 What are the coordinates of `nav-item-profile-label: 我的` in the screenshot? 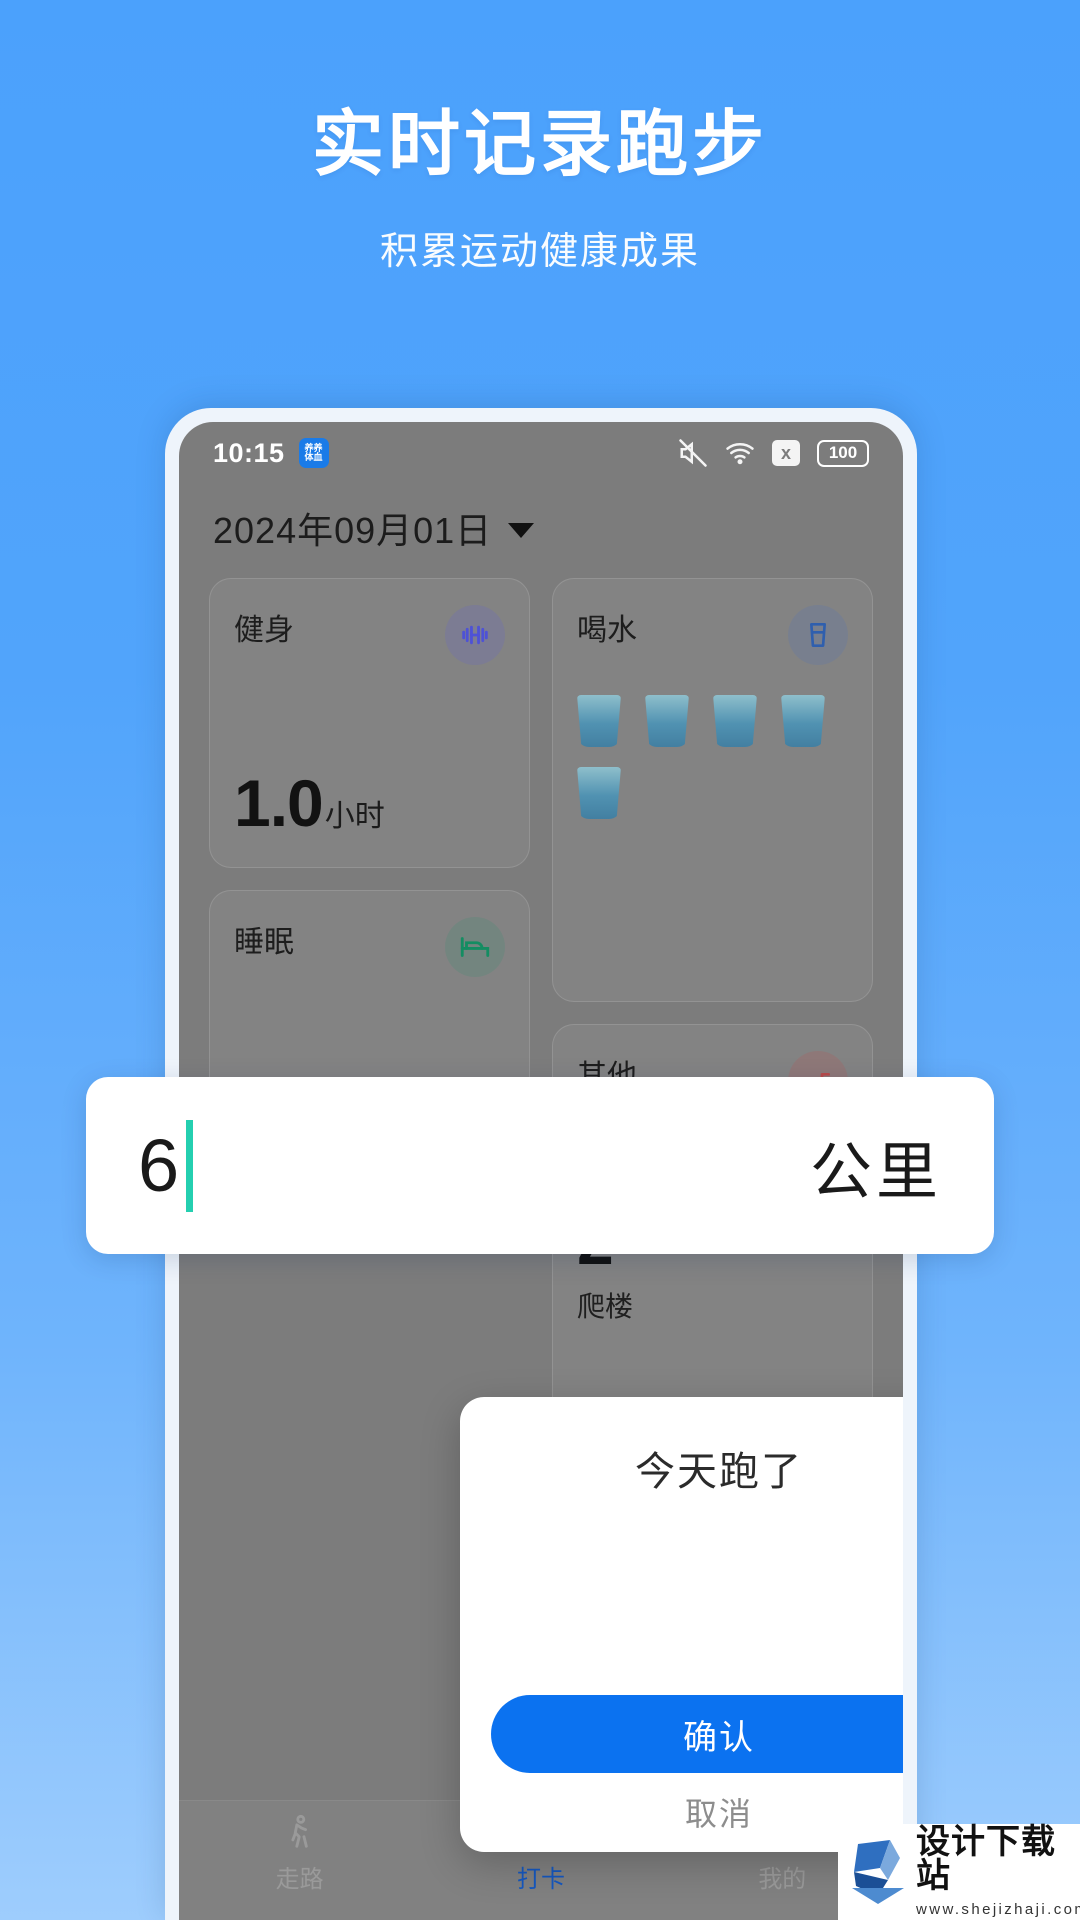 It's located at (782, 1879).